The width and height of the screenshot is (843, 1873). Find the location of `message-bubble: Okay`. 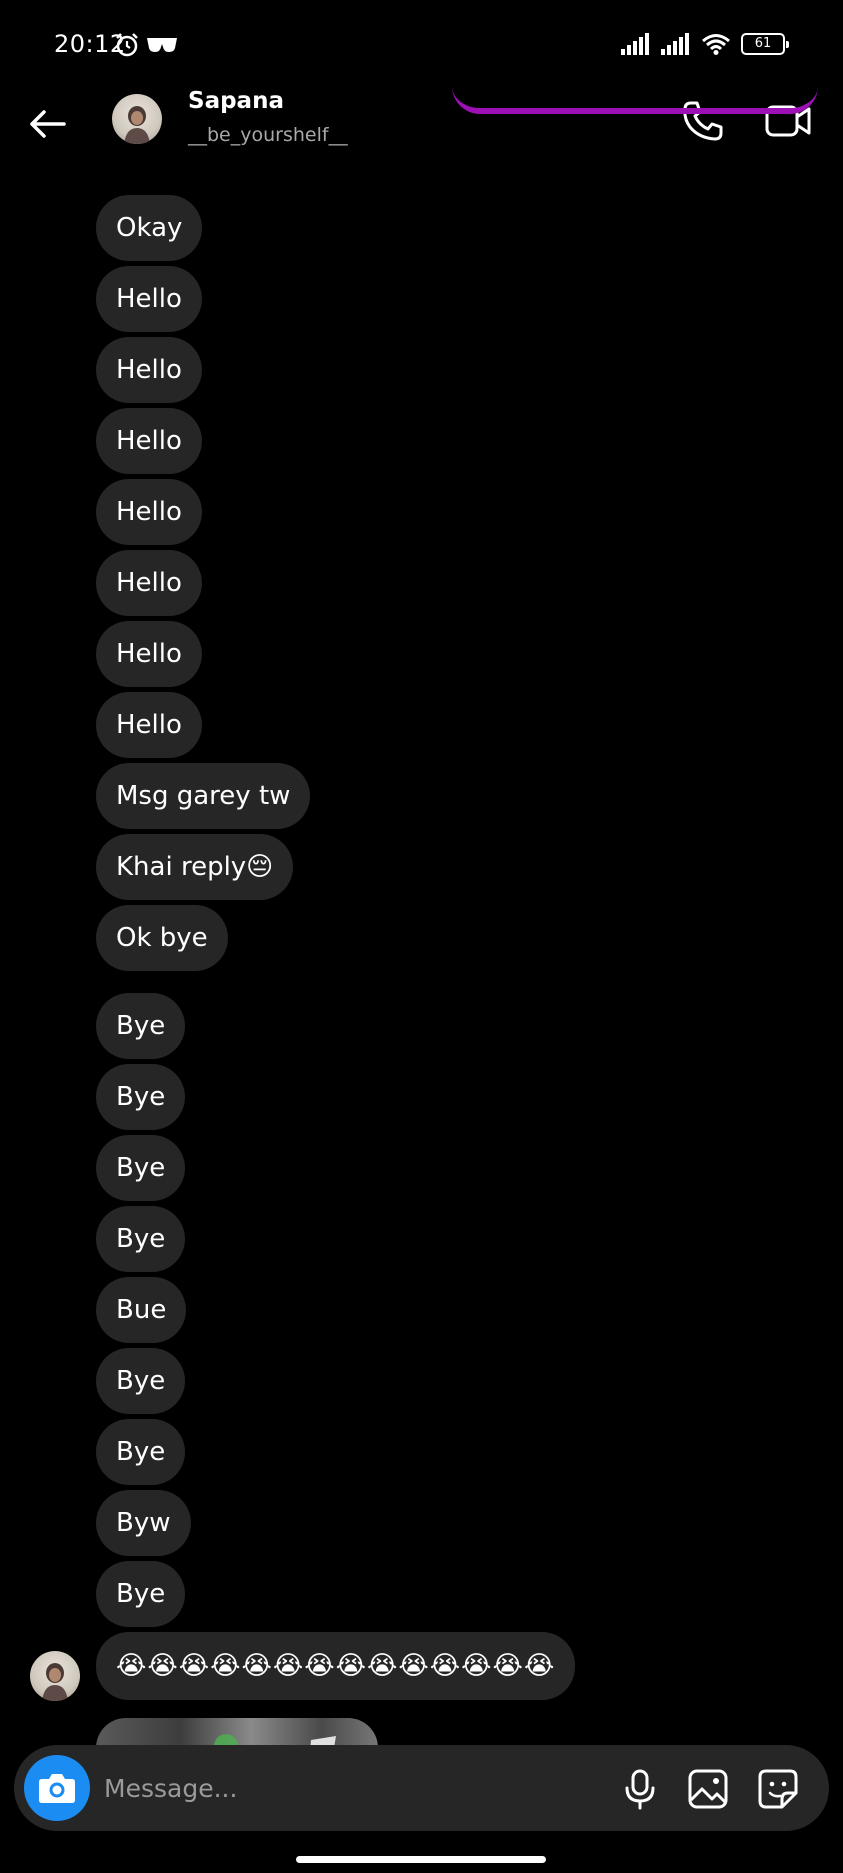

message-bubble: Okay is located at coordinates (149, 228).